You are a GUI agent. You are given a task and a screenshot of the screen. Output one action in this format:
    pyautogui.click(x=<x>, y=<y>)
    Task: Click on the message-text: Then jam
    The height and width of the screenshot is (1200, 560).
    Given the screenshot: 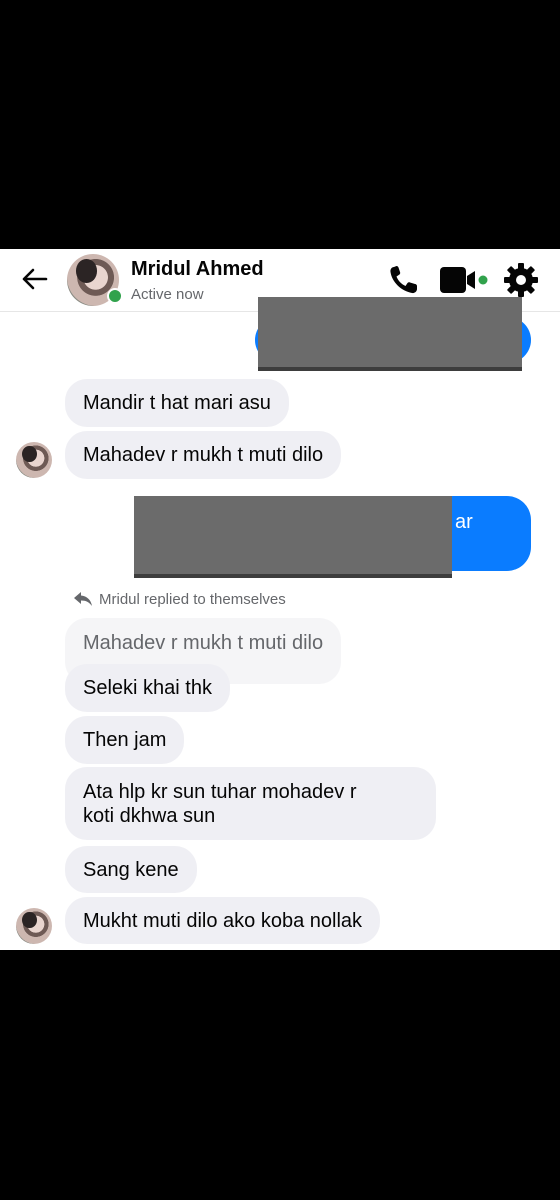 What is the action you would take?
    pyautogui.click(x=125, y=740)
    